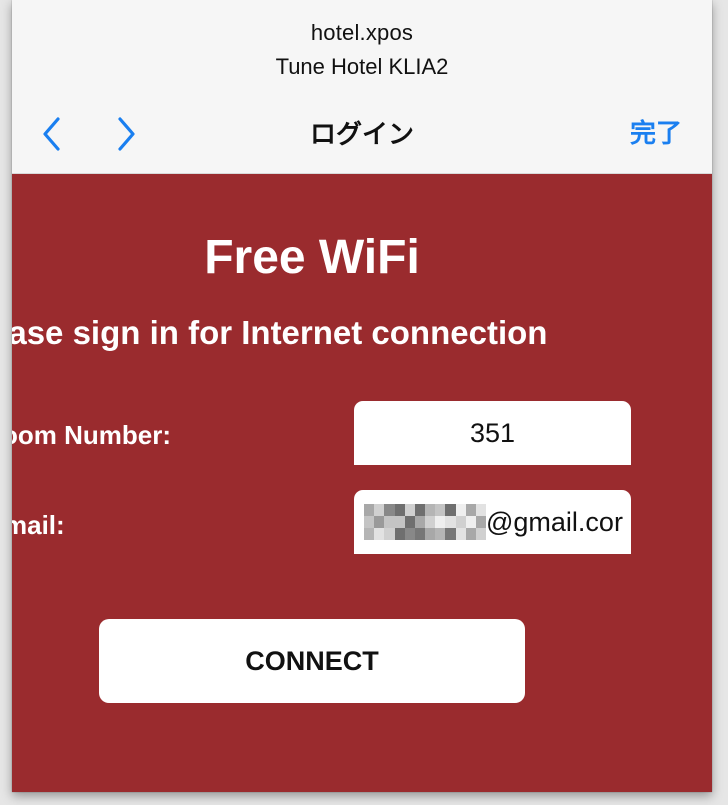 This screenshot has width=728, height=805. What do you see at coordinates (362, 32) in the screenshot?
I see `page-domain: hotel.xpos` at bounding box center [362, 32].